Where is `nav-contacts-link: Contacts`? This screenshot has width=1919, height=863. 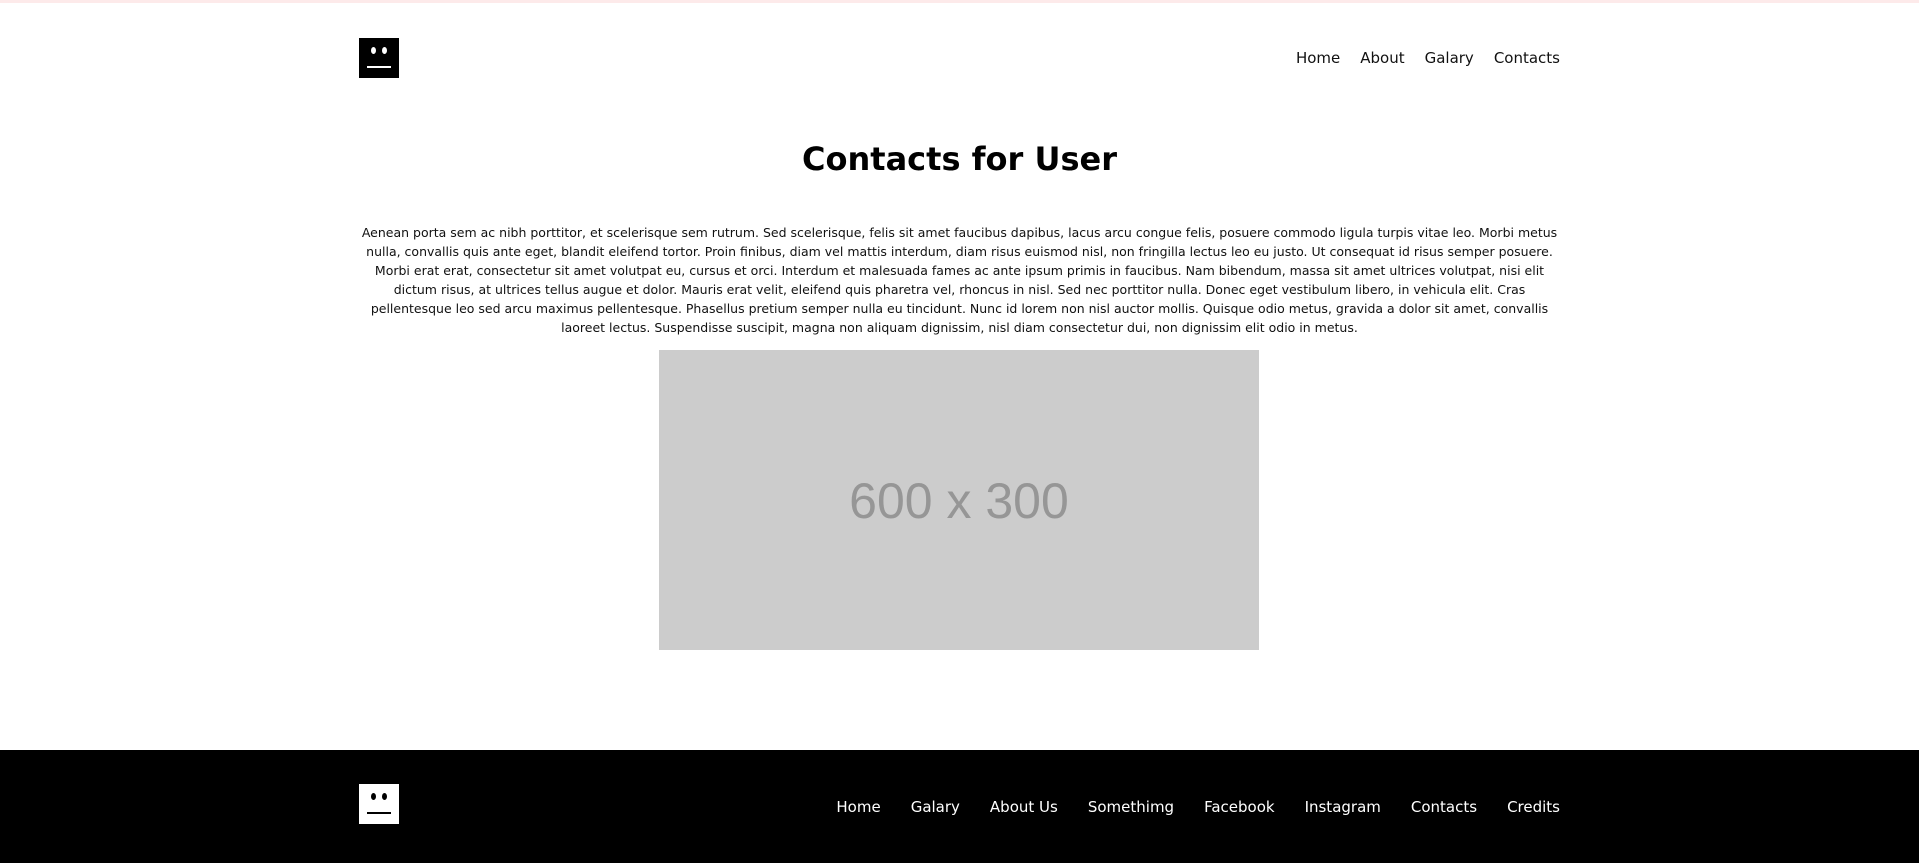 nav-contacts-link: Contacts is located at coordinates (1527, 58).